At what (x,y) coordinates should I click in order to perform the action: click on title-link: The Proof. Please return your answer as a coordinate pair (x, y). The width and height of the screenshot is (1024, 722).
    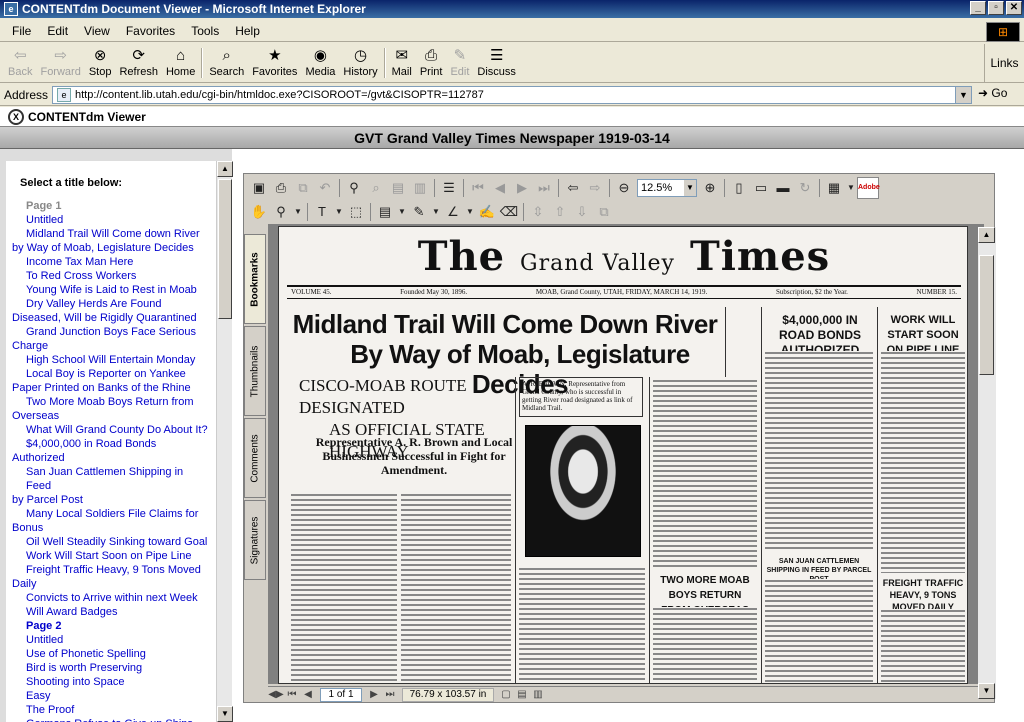
    Looking at the image, I should click on (111, 710).